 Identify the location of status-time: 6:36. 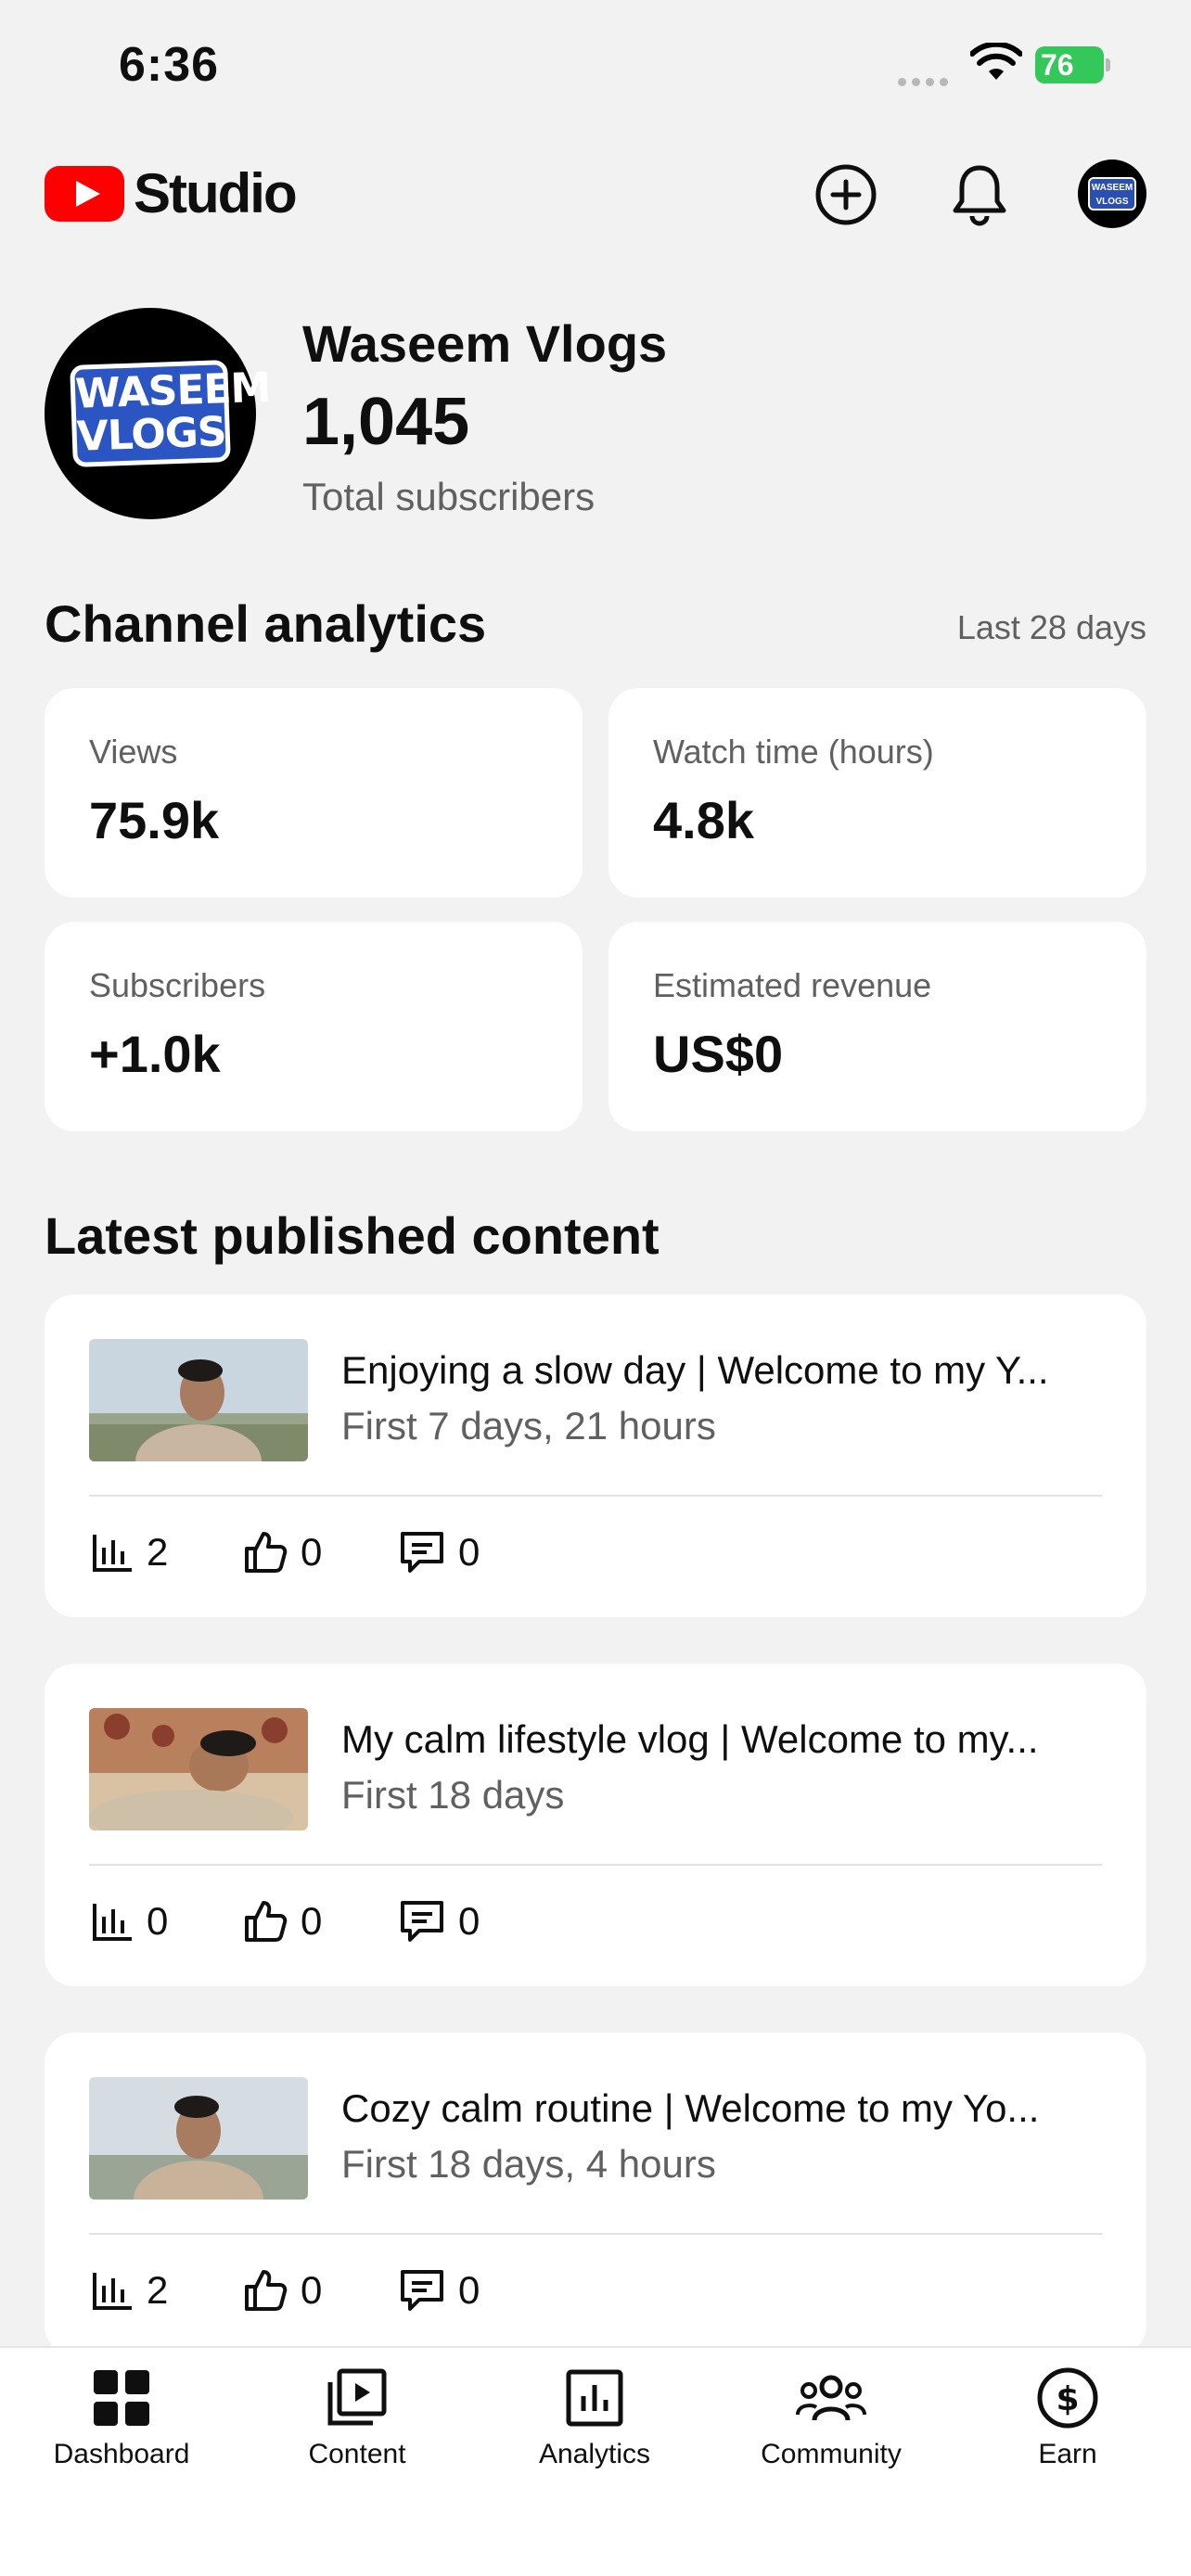
(169, 65).